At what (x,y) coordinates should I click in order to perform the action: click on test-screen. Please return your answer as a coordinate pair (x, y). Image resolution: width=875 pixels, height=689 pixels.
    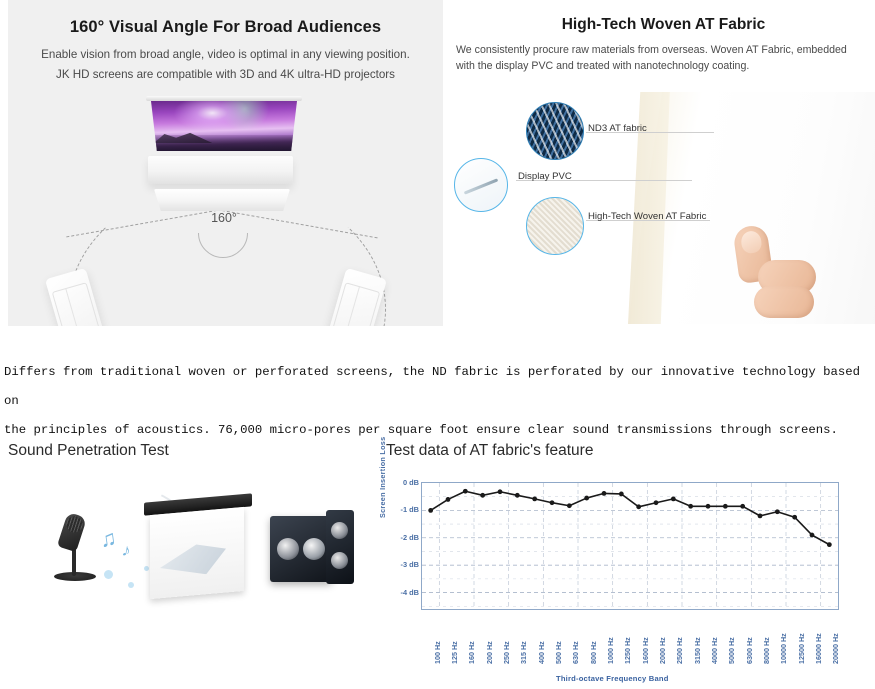
    Looking at the image, I should click on (198, 547).